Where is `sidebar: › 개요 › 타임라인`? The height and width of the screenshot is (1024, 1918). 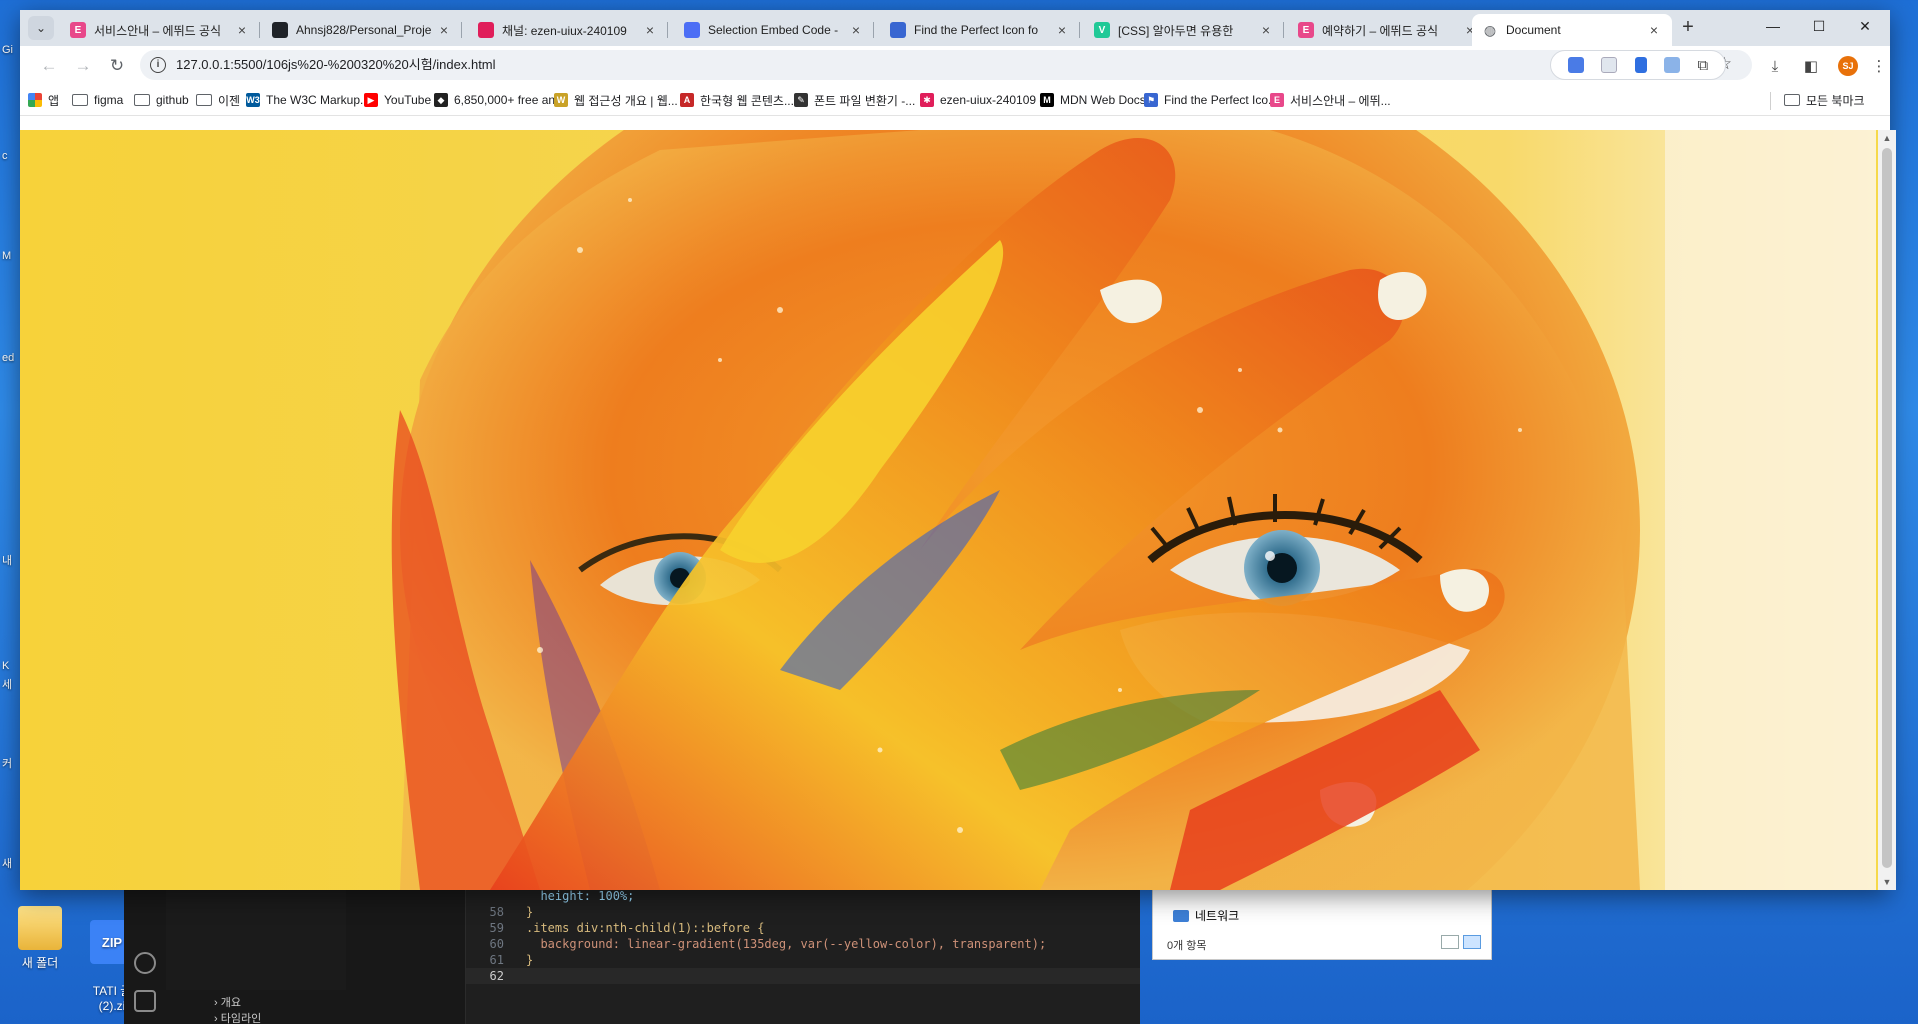 sidebar: › 개요 › 타임라인 is located at coordinates (316, 952).